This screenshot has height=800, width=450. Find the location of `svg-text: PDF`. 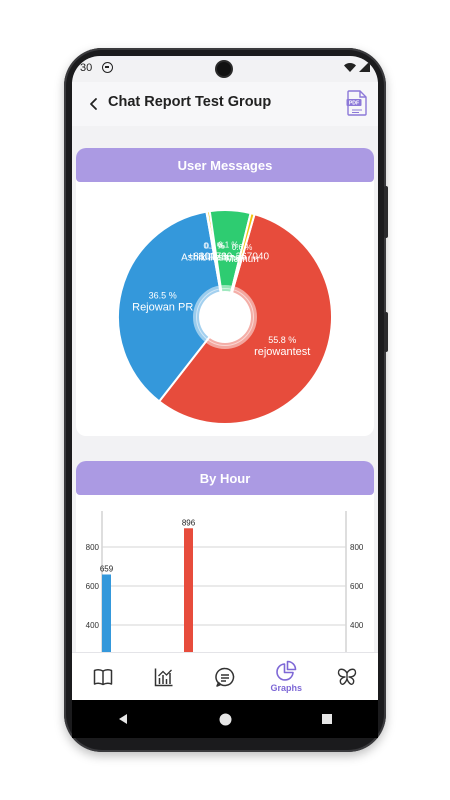

svg-text: PDF is located at coordinates (354, 104).